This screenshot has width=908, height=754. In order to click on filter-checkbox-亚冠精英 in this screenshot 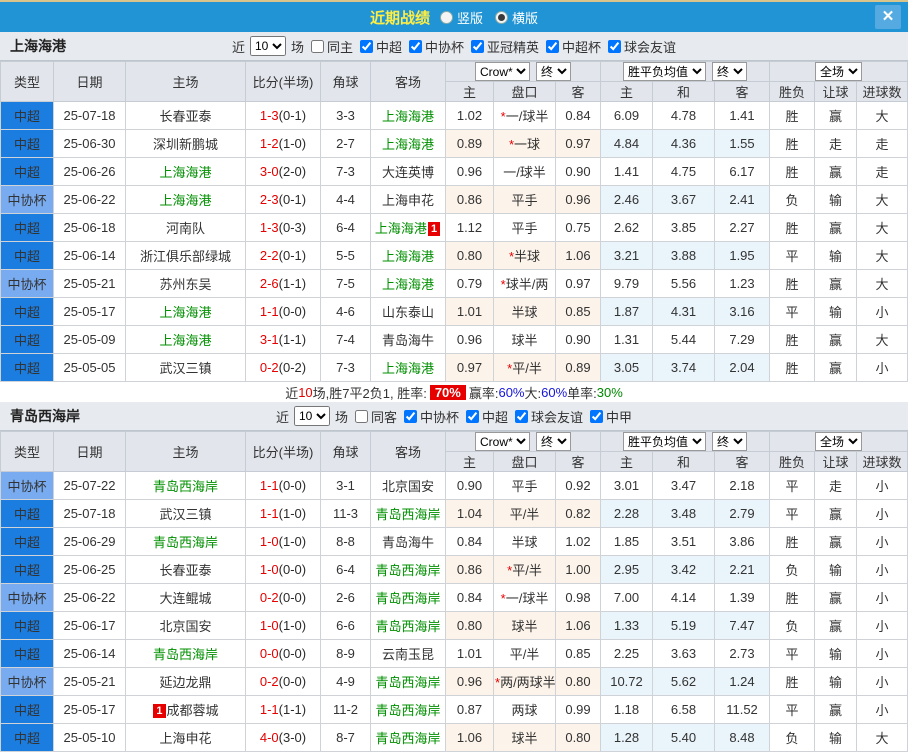, I will do `click(478, 46)`.